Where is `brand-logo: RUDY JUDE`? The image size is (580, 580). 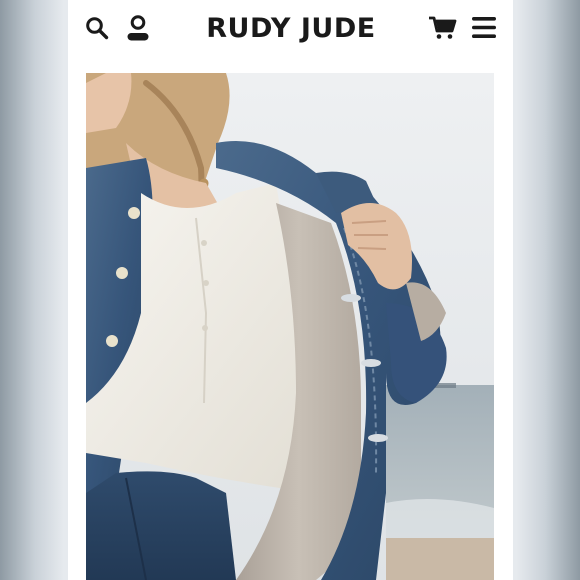
brand-logo: RUDY JUDE is located at coordinates (291, 29).